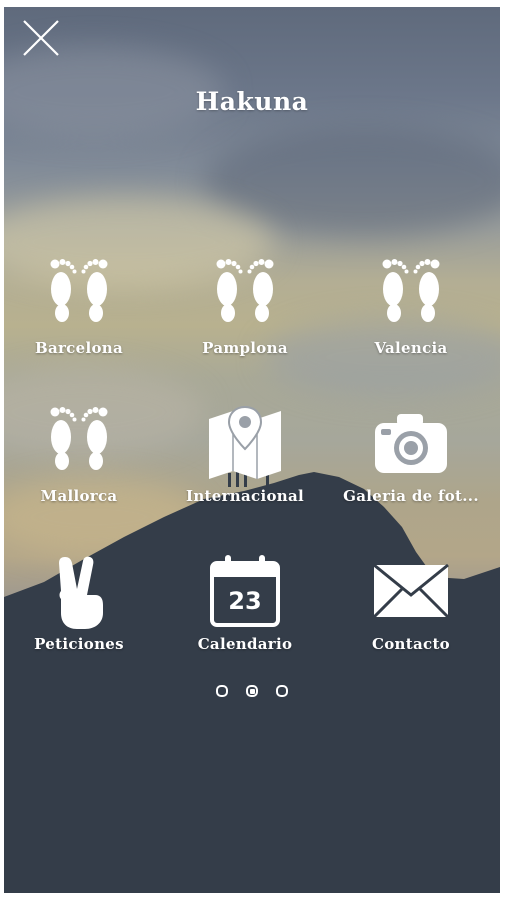  What do you see at coordinates (411, 644) in the screenshot?
I see `menu-item-label: Contacto` at bounding box center [411, 644].